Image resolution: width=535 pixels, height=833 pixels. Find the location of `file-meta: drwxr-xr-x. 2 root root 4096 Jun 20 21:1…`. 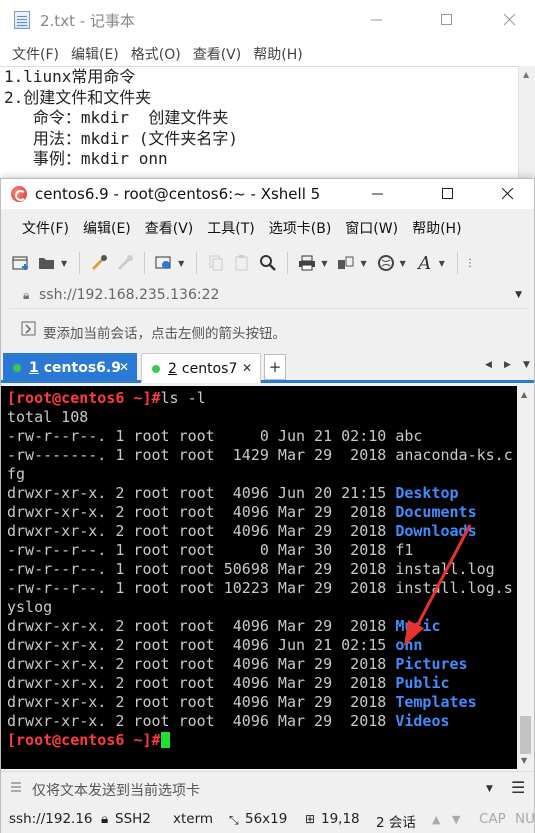

file-meta: drwxr-xr-x. 2 root root 4096 Jun 20 21:1… is located at coordinates (201, 493).